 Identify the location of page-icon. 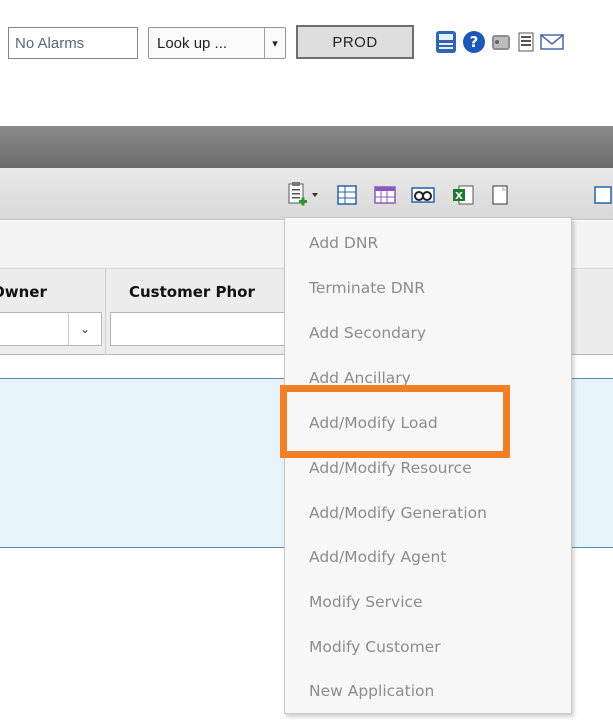
(500, 195).